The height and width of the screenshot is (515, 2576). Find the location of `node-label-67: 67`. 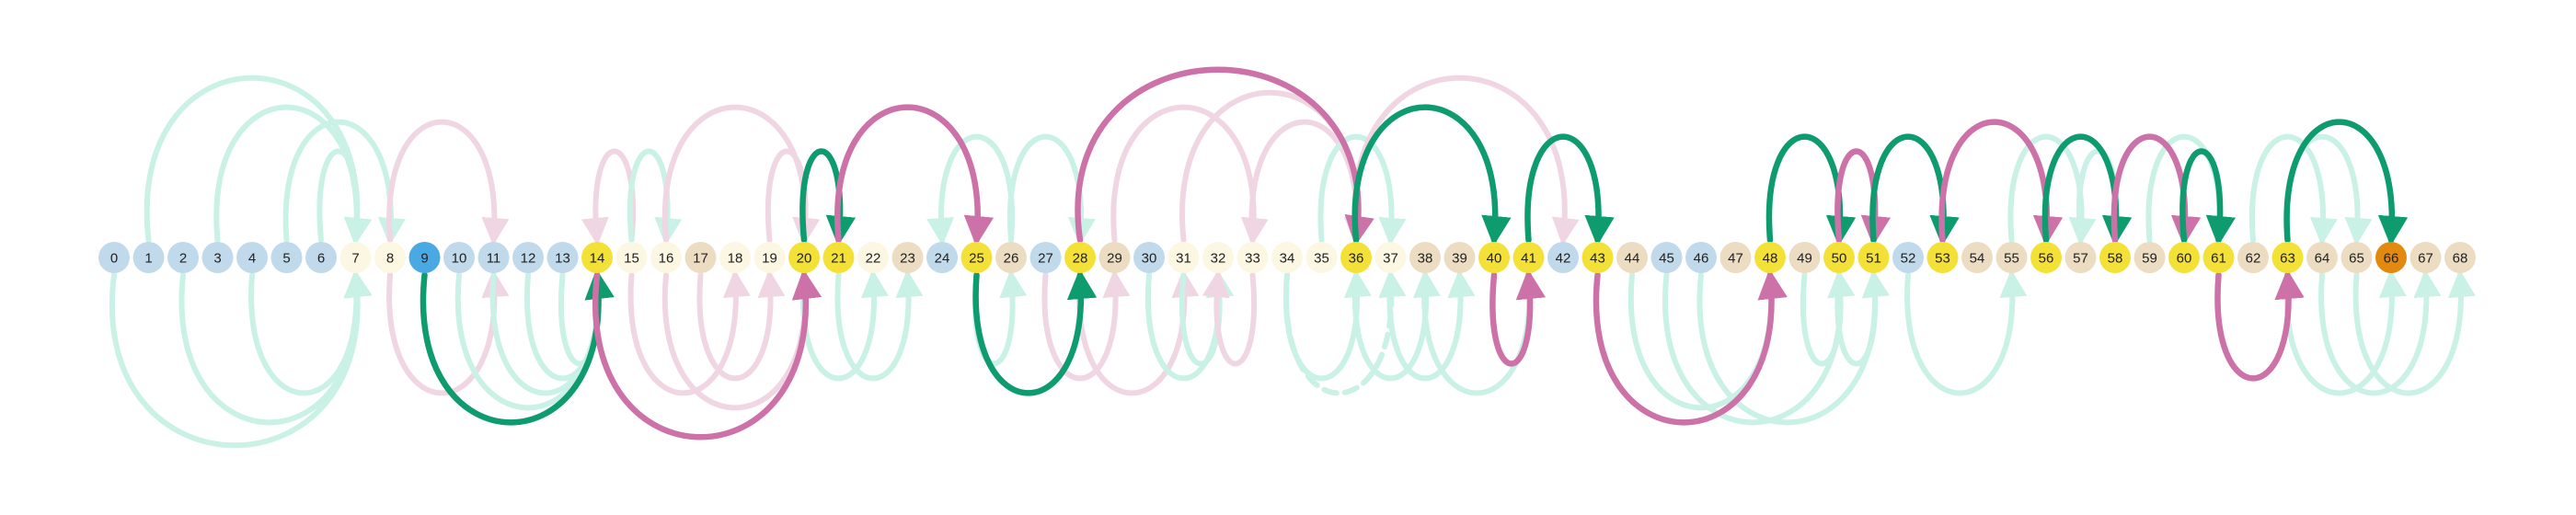

node-label-67: 67 is located at coordinates (2425, 259).